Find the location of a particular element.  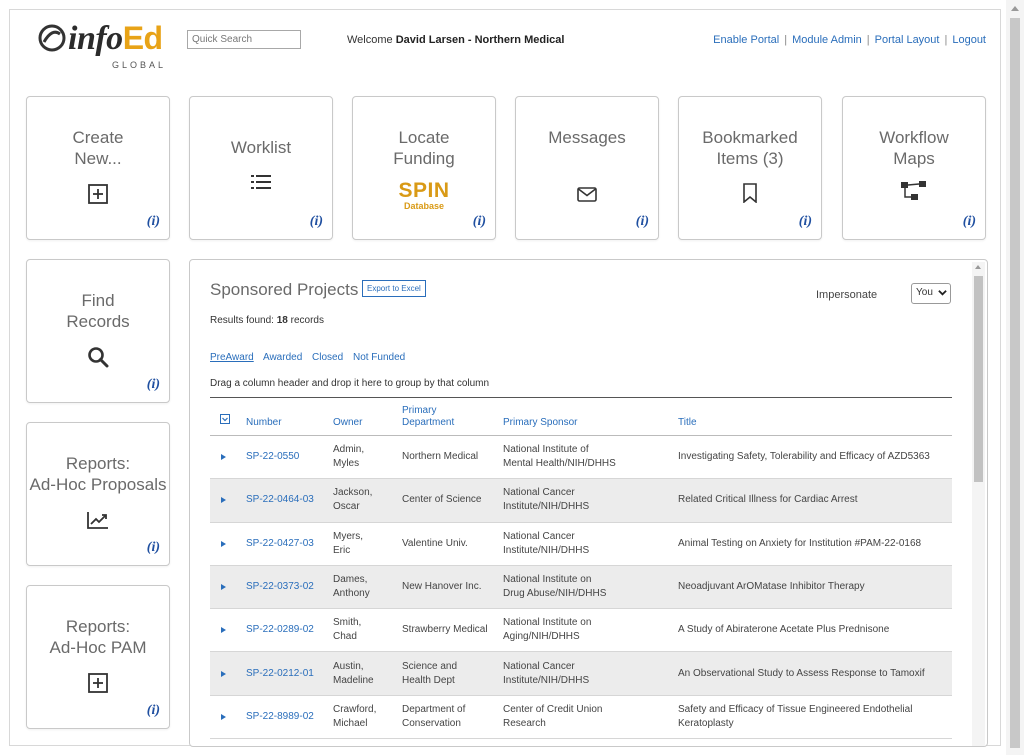

project-number-link: SP-22-0464-03 is located at coordinates (280, 500).